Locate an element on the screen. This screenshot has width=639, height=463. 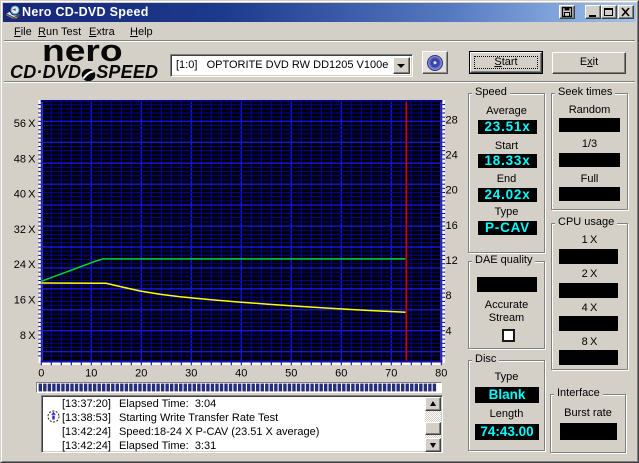
svg-text: 32 X is located at coordinates (25, 230).